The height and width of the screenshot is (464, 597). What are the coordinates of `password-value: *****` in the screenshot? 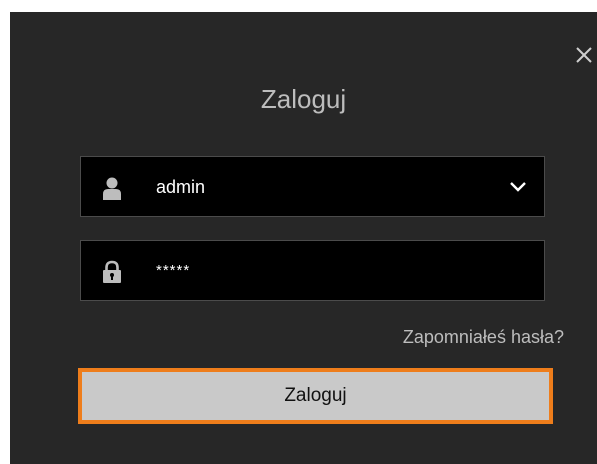 It's located at (173, 270).